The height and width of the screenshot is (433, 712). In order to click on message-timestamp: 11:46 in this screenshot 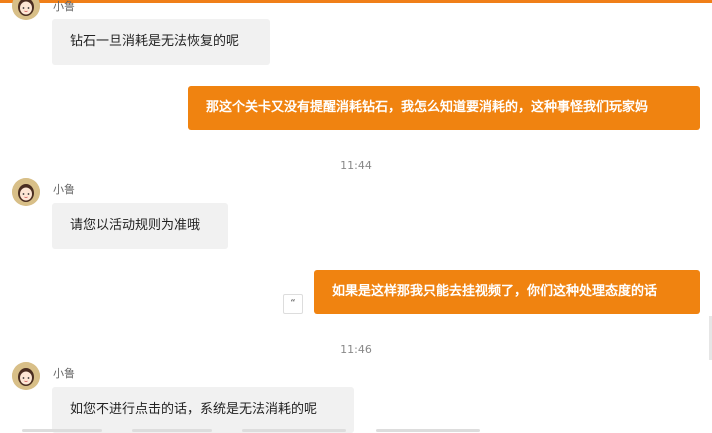, I will do `click(356, 349)`.